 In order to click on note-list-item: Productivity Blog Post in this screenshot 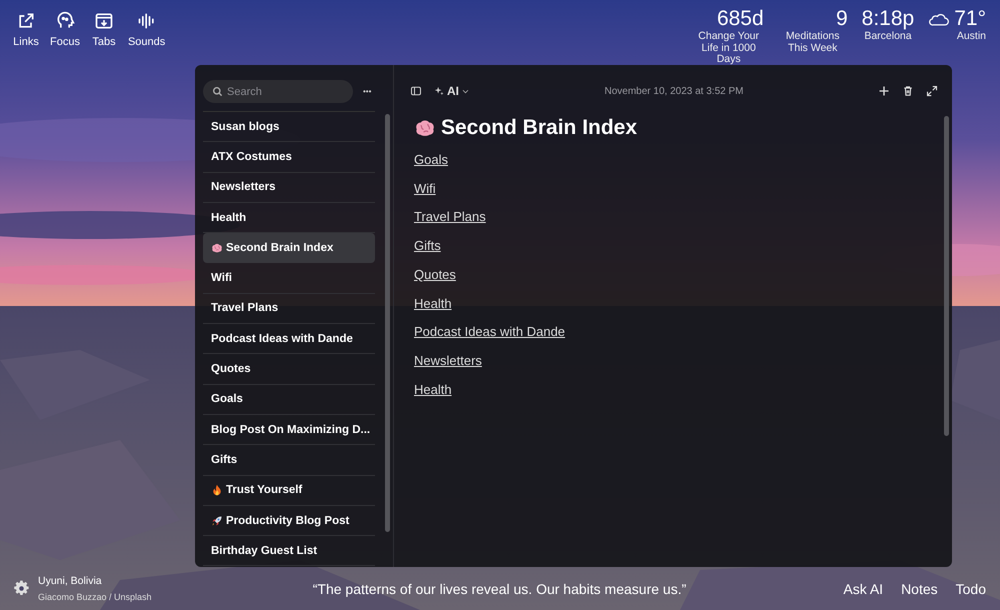, I will do `click(289, 521)`.